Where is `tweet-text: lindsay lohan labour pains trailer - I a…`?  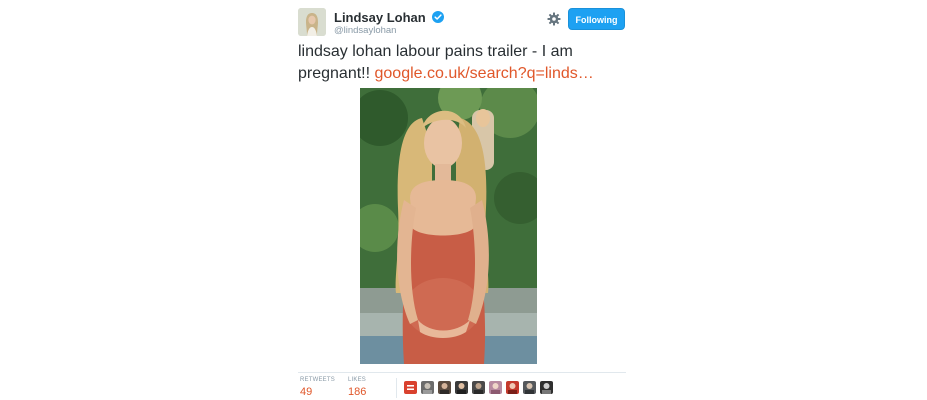 tweet-text: lindsay lohan labour pains trailer - I a… is located at coordinates (463, 63).